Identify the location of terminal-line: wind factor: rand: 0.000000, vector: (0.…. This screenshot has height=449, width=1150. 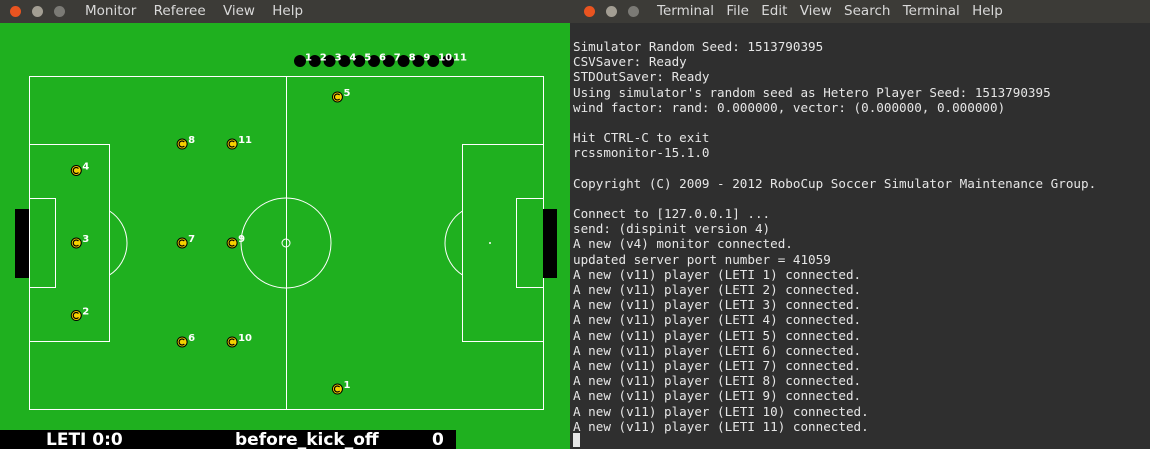
(789, 107).